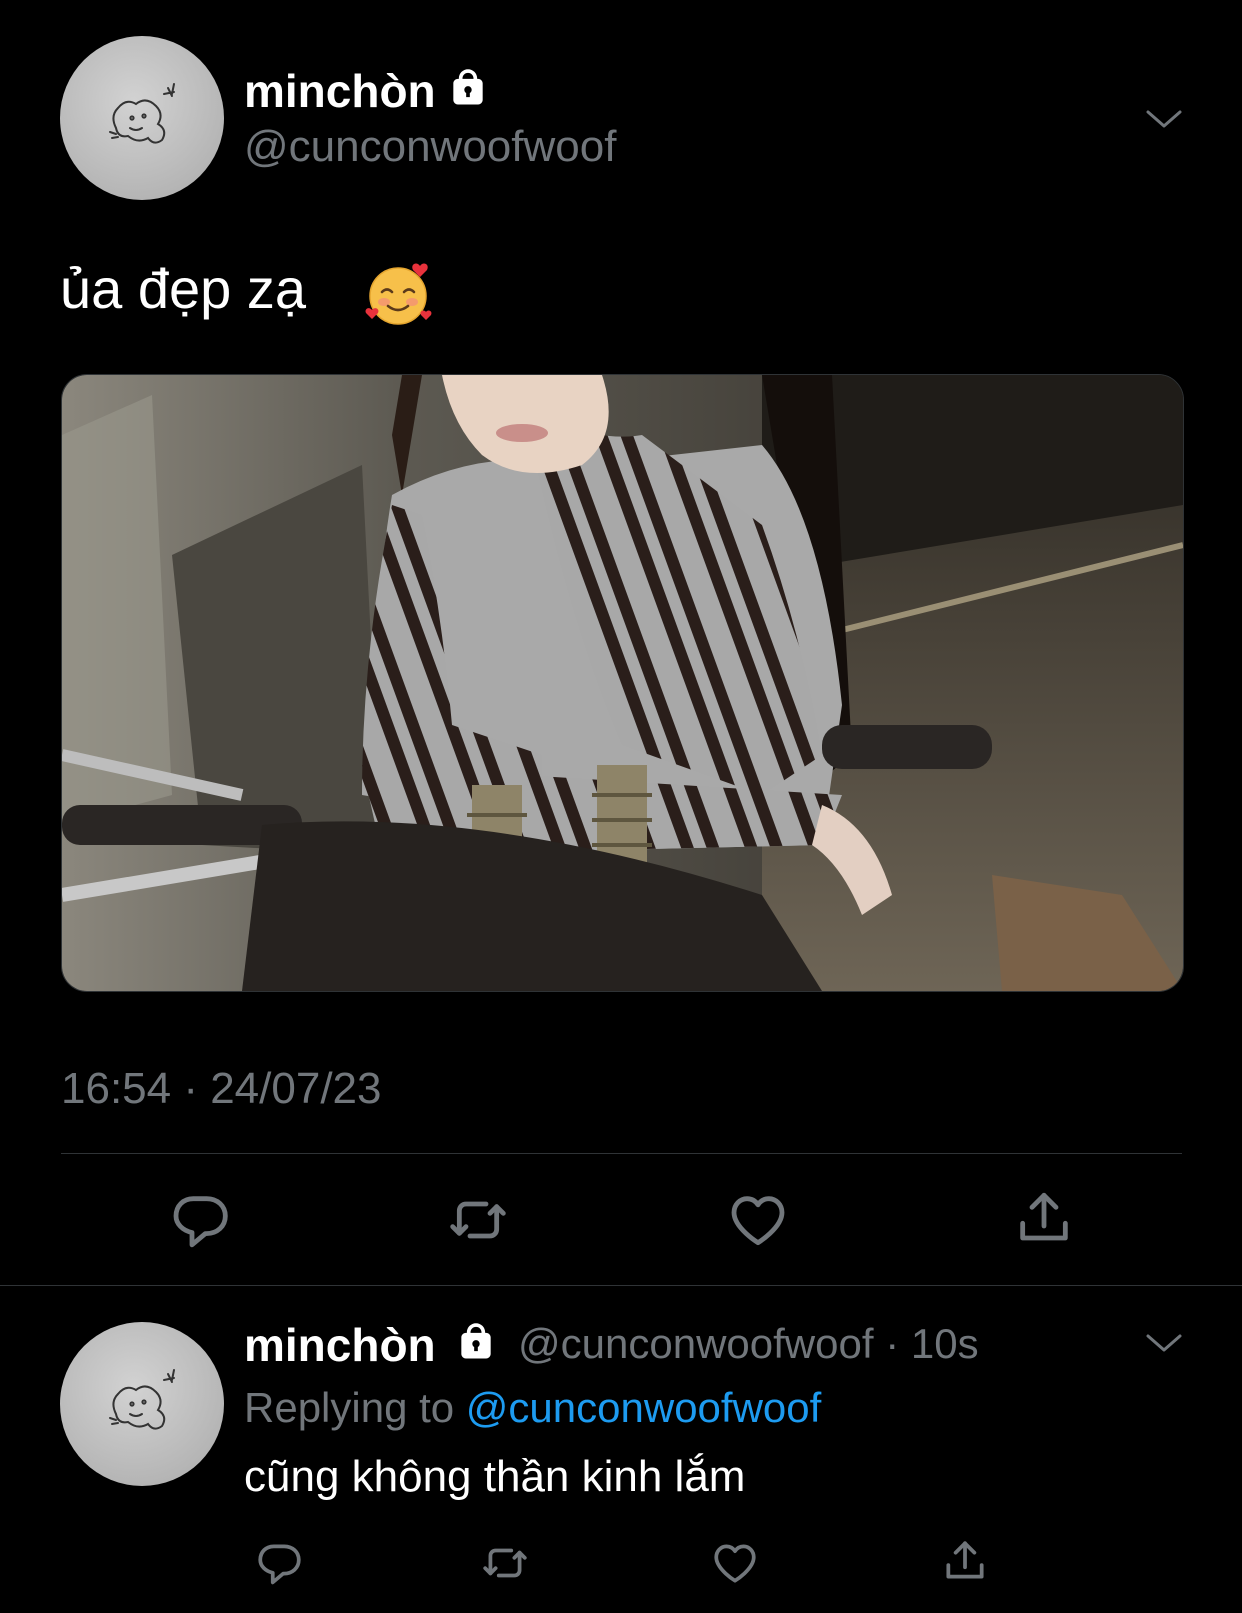 Image resolution: width=1242 pixels, height=1613 pixels. I want to click on tweet-timestamp: 16:54 · 24/07/23, so click(221, 1089).